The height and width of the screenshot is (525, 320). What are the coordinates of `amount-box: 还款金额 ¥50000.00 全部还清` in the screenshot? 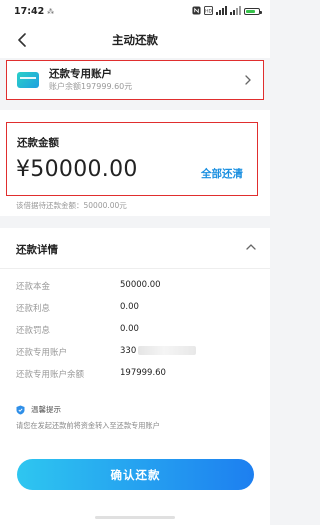 It's located at (132, 159).